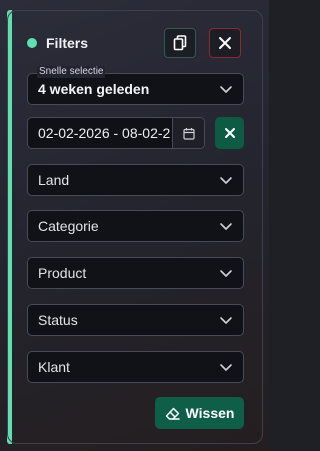 This screenshot has height=451, width=320. Describe the element at coordinates (71, 72) in the screenshot. I see `quick-select-label: Snelle selectie` at that location.